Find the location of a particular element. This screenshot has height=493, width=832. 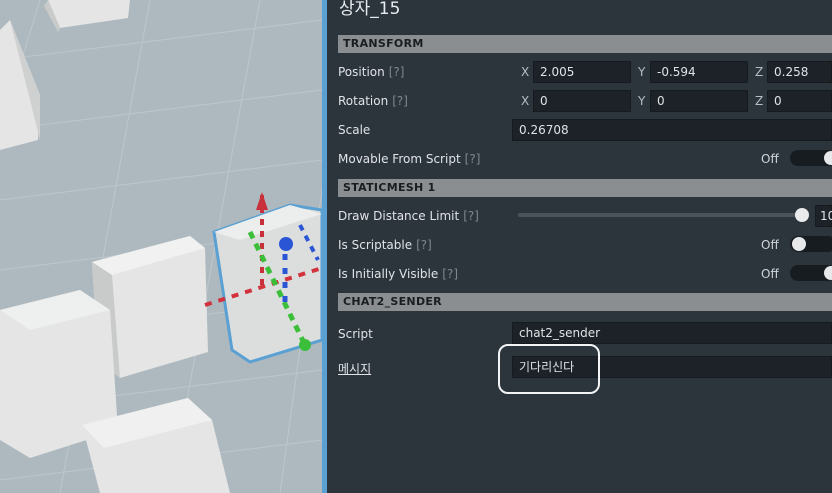

position-z-input: 0.258 is located at coordinates (799, 72).